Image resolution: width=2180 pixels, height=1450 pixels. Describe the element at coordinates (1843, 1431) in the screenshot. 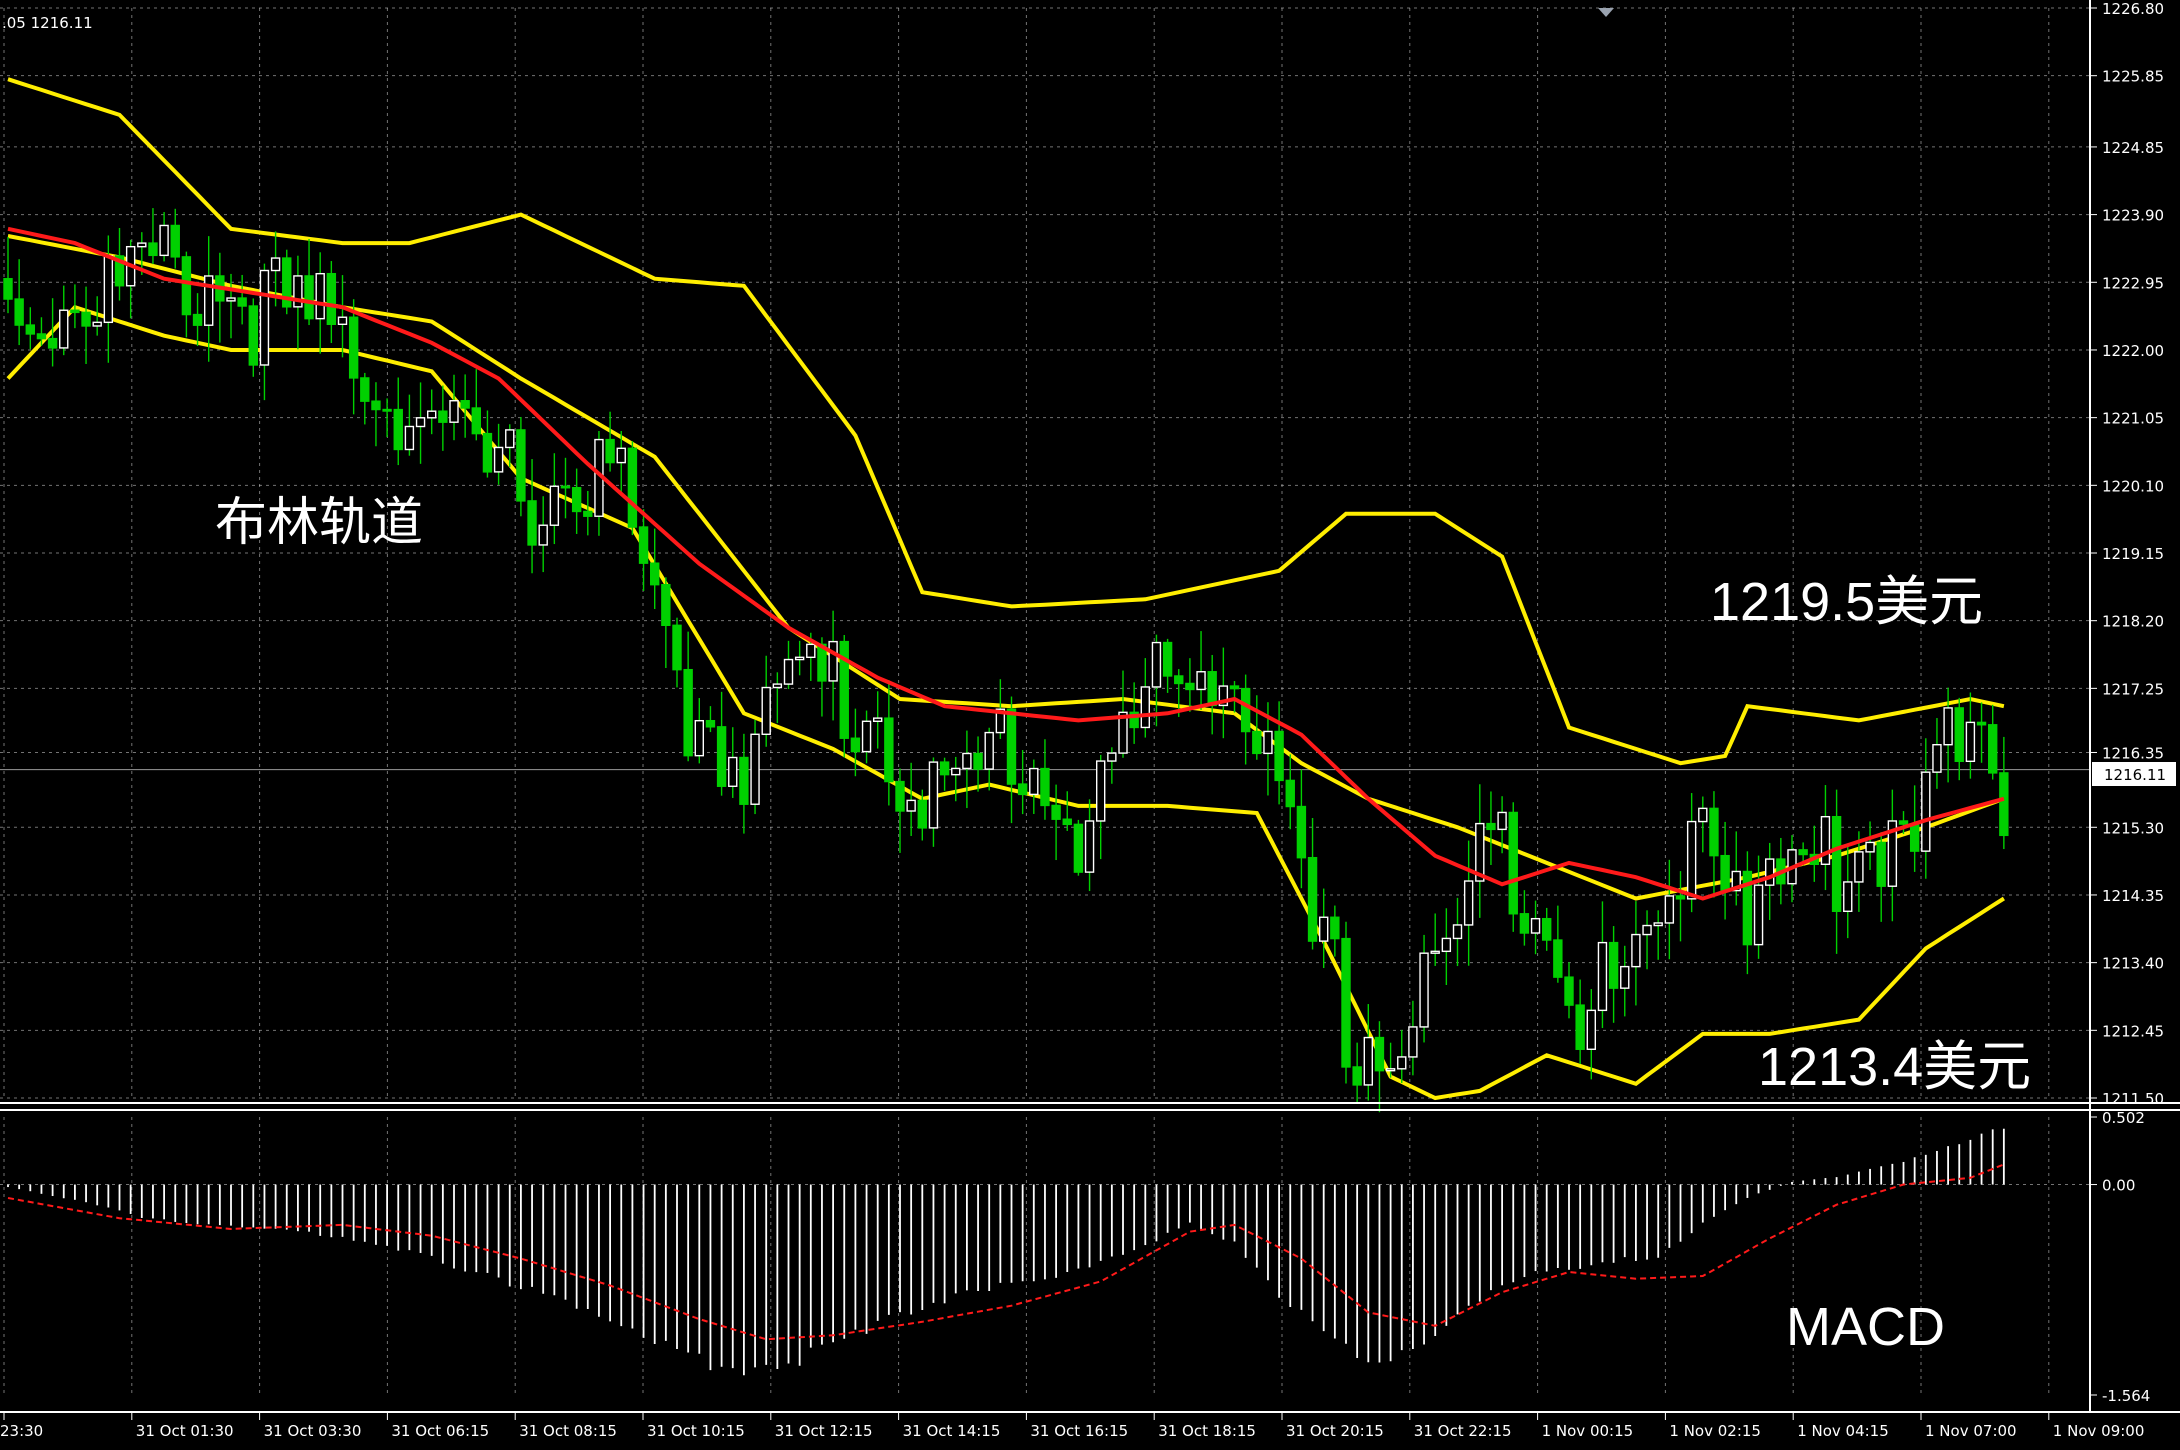

I see `time-tick-label: 1 Nov 04:15` at that location.